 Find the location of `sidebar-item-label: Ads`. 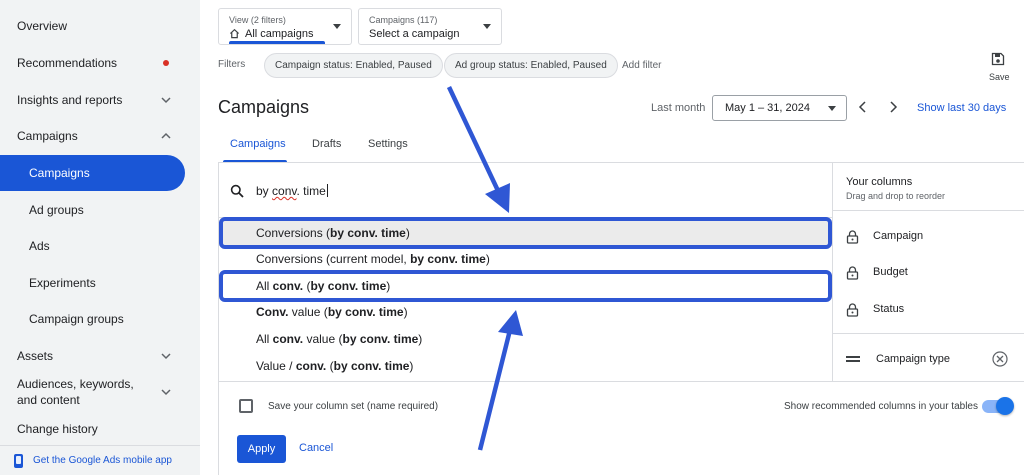

sidebar-item-label: Ads is located at coordinates (39, 246).